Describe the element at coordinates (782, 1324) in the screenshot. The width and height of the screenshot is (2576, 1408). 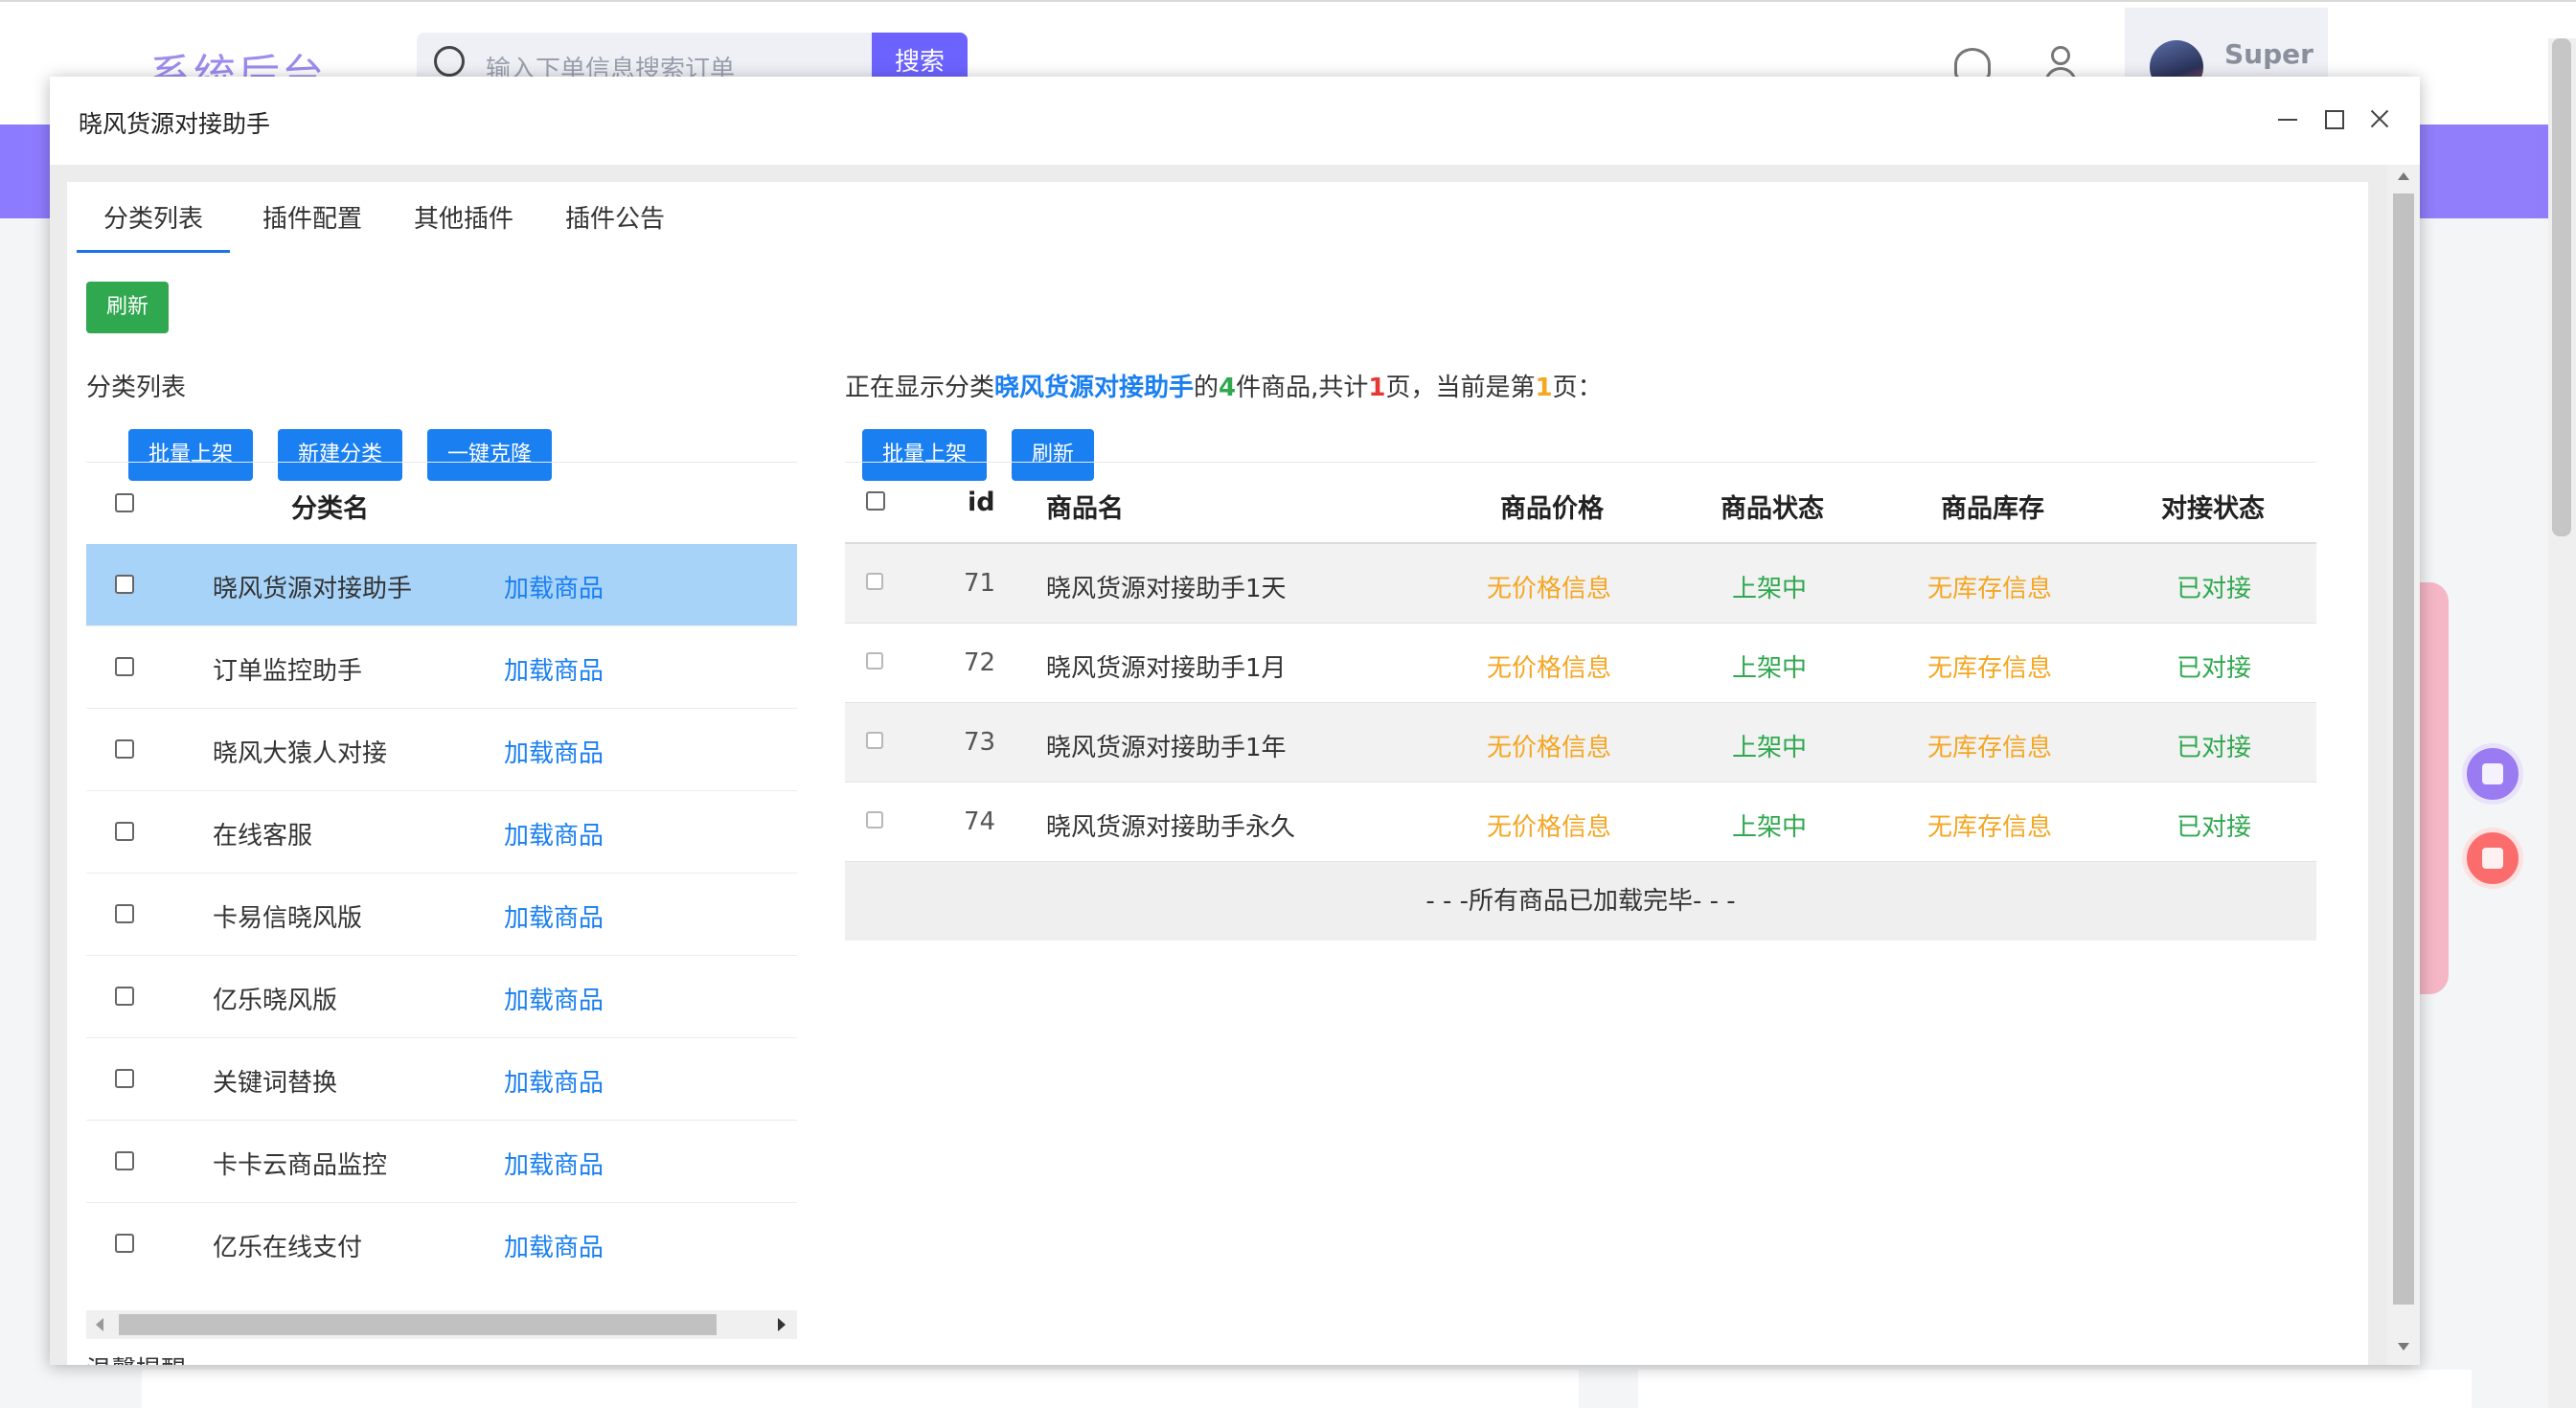
I see `scroll-right-icon` at that location.